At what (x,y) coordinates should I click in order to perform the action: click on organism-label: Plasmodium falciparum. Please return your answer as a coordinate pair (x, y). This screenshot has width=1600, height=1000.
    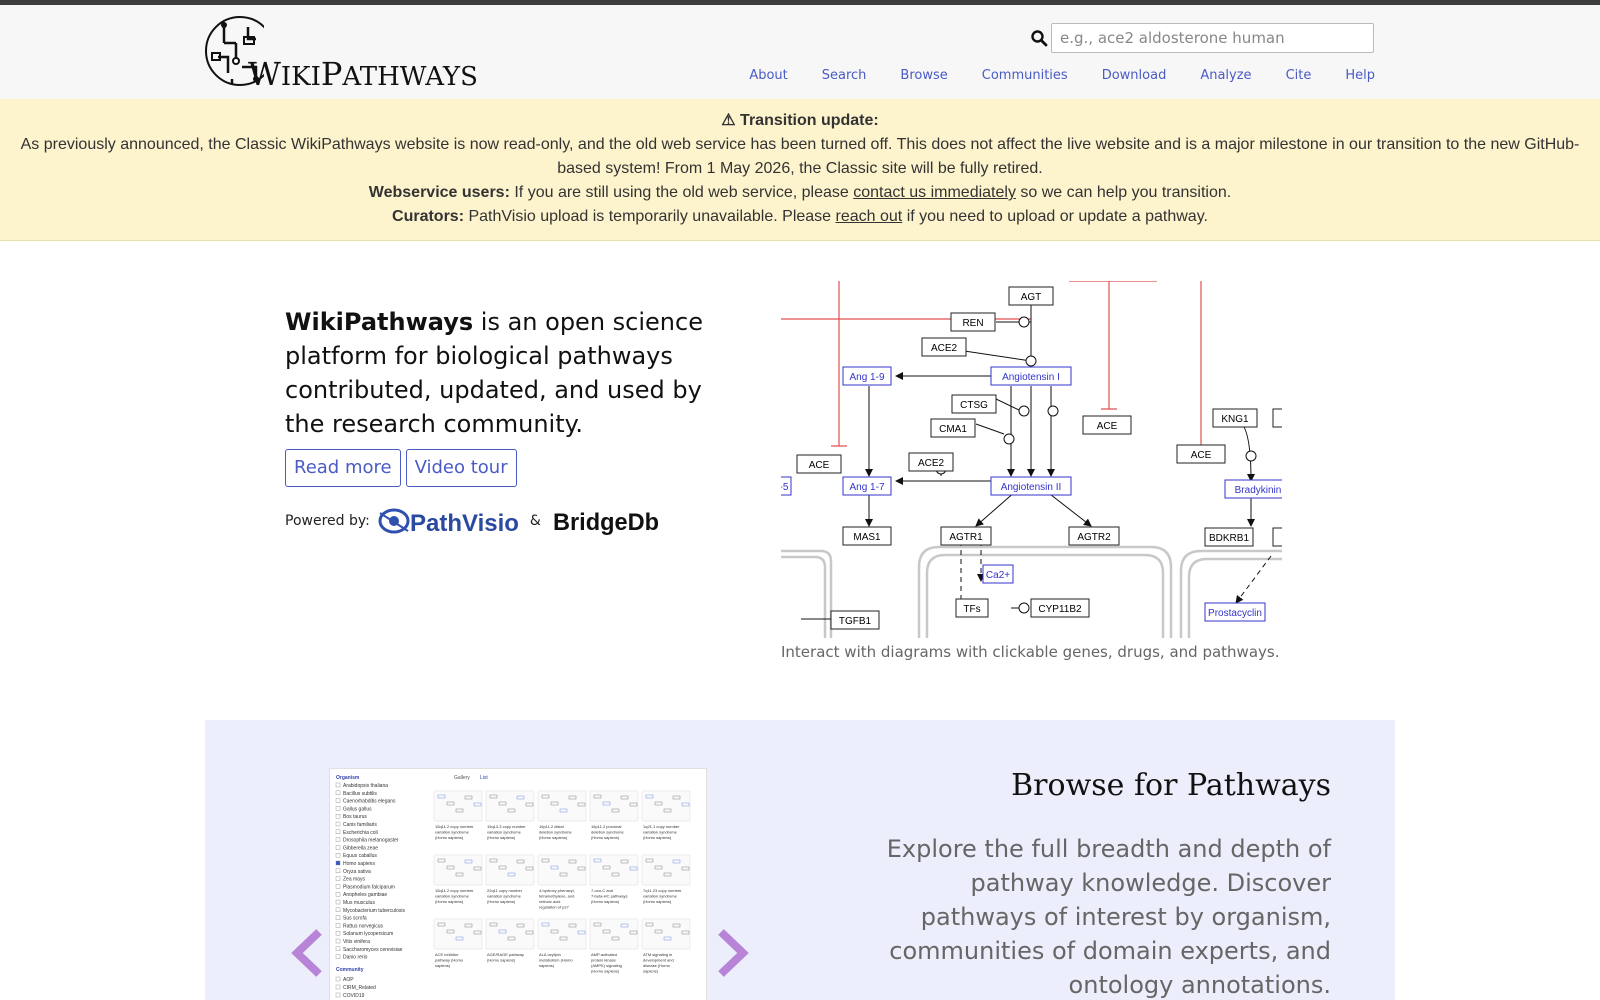
    Looking at the image, I should click on (369, 887).